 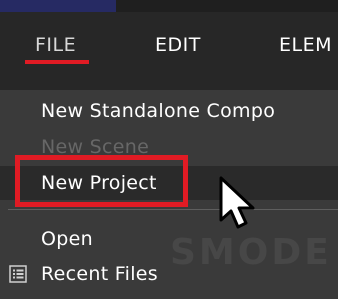 I want to click on menu-file: FILE, so click(x=55, y=45).